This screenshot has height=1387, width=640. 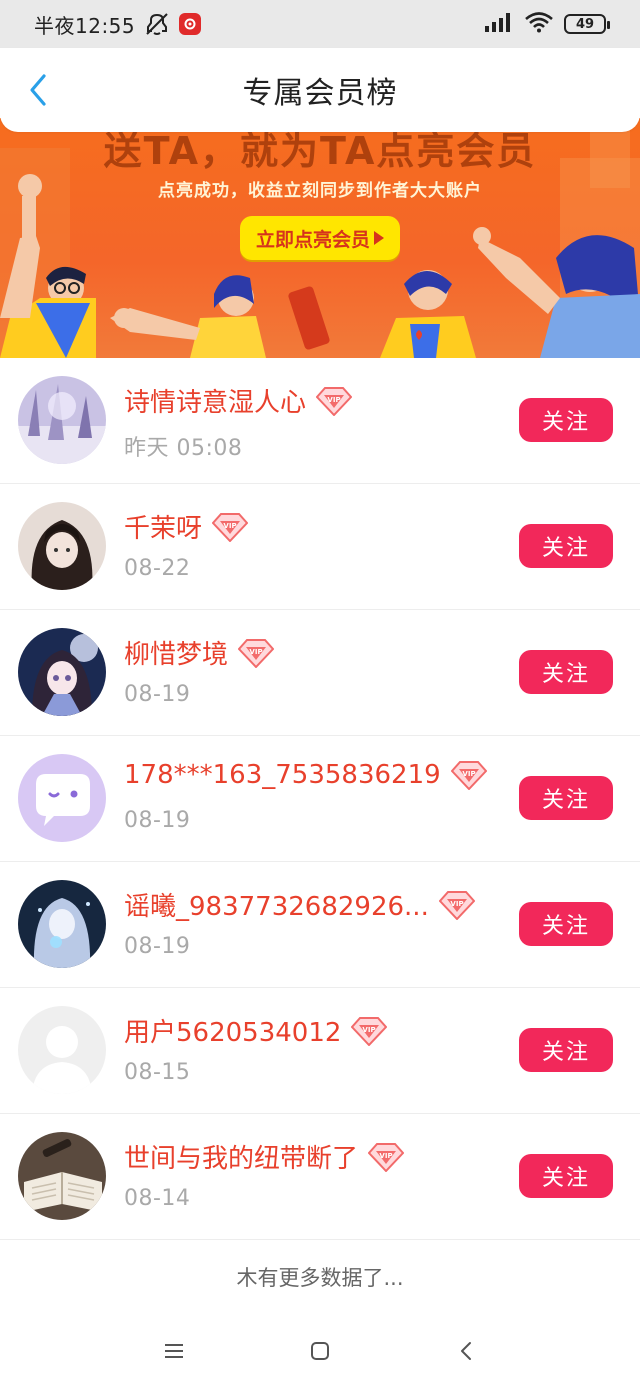 What do you see at coordinates (587, 24) in the screenshot?
I see `battery-indicator: 49` at bounding box center [587, 24].